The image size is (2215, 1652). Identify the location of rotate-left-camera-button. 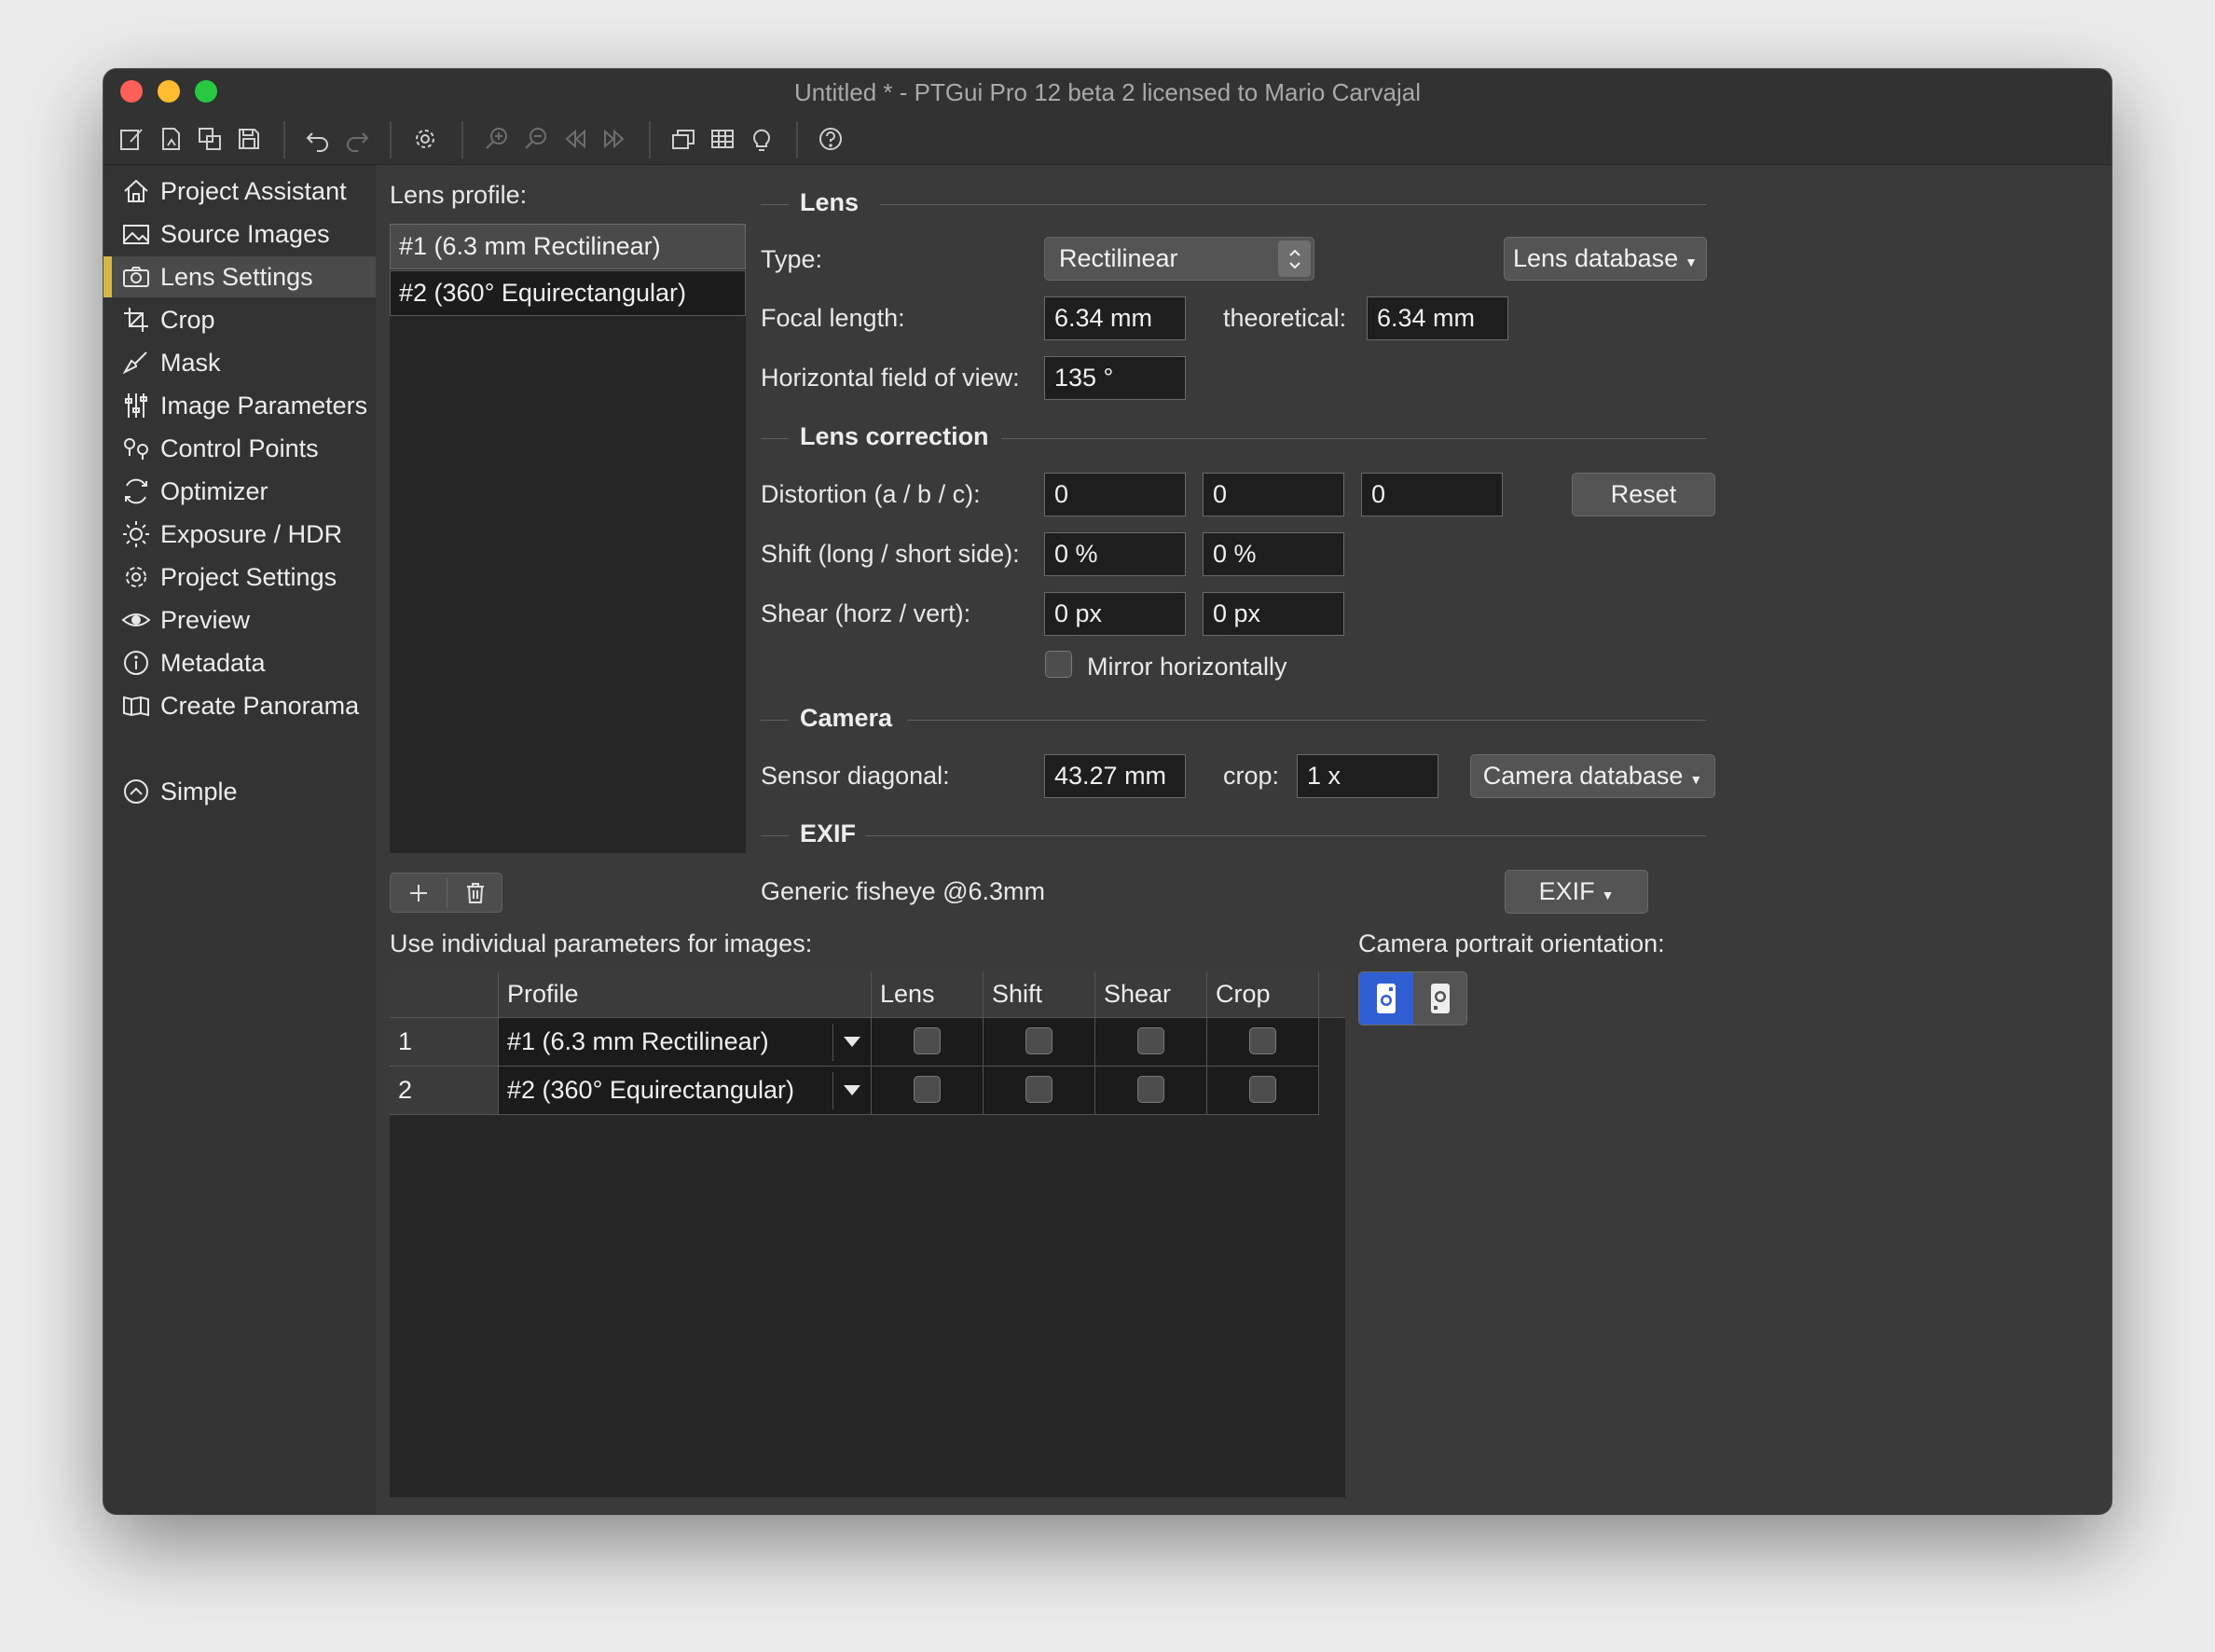
(1386, 999).